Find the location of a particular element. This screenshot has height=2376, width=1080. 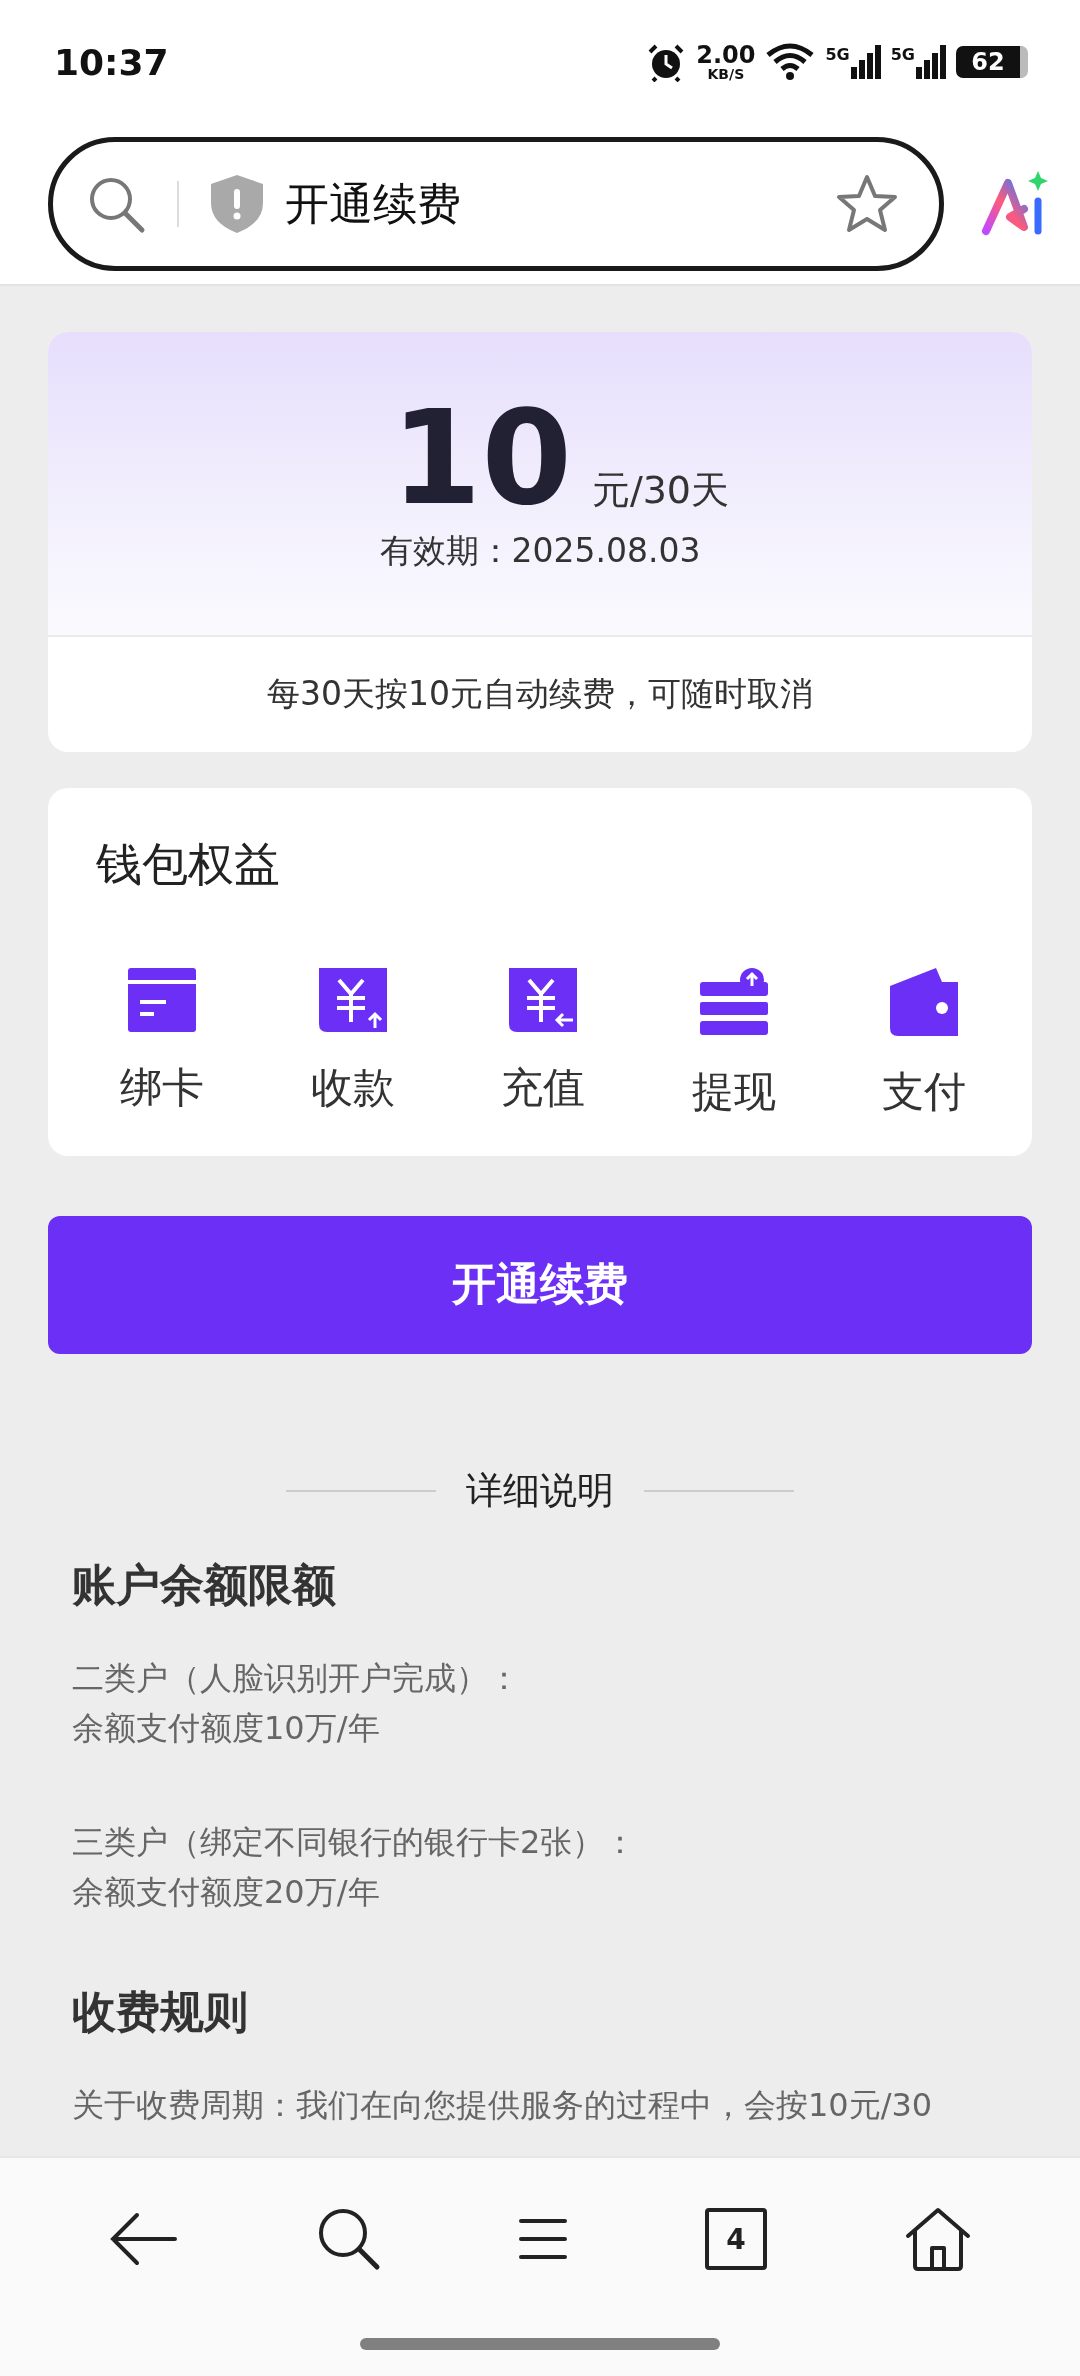

body-text: 三类户（绑定不同银行的银行卡2张）： is located at coordinates (354, 1842).